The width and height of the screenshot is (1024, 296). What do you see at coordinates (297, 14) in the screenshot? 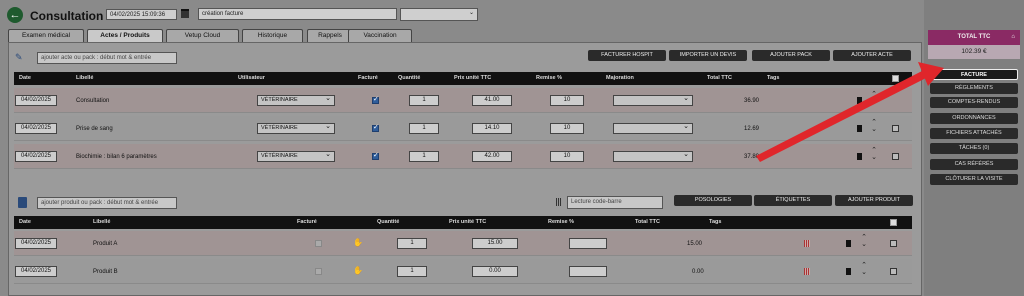
I see `description-field: création facture` at bounding box center [297, 14].